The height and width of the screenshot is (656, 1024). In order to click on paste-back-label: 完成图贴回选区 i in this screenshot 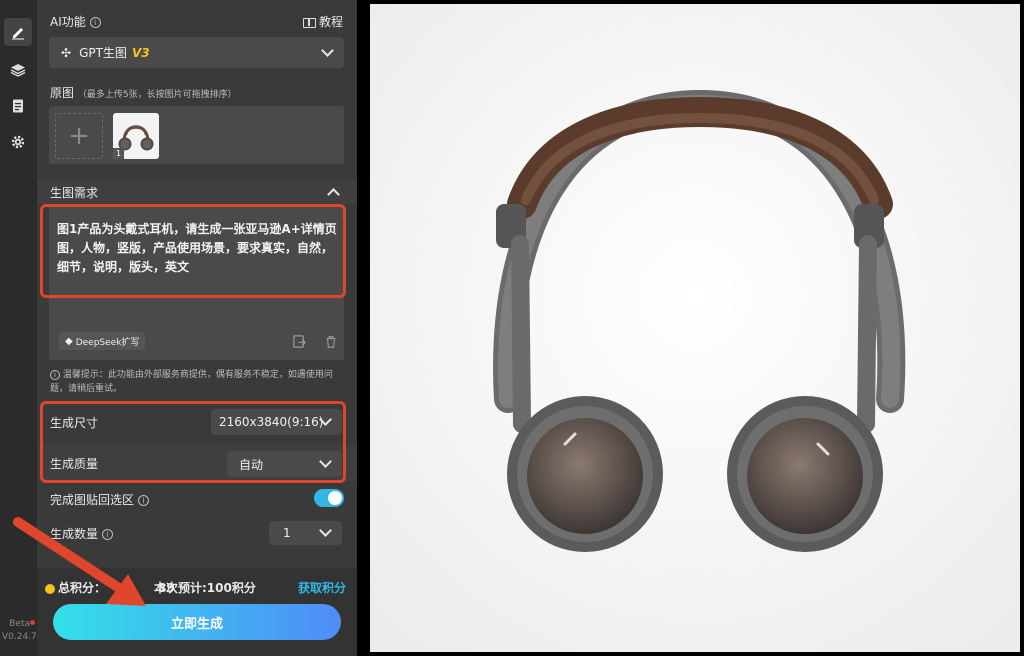, I will do `click(99, 499)`.